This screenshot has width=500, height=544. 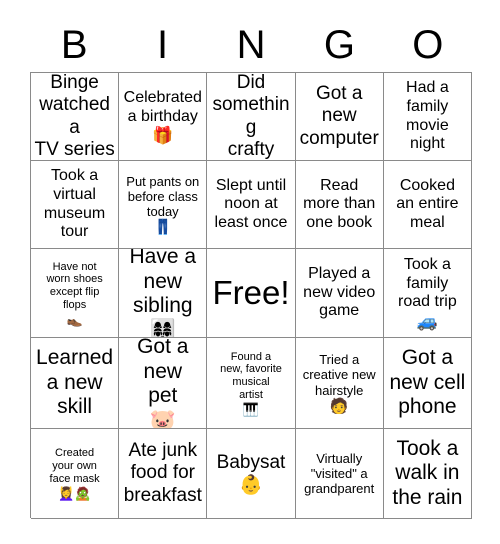 I want to click on bingo-header: BINGO, so click(x=251, y=45).